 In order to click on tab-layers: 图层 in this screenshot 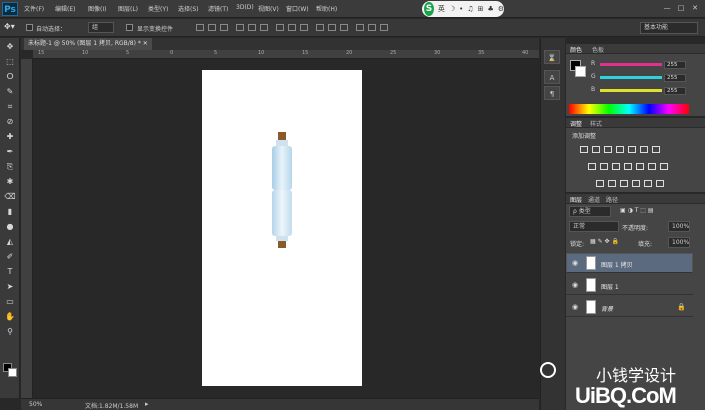, I will do `click(576, 199)`.